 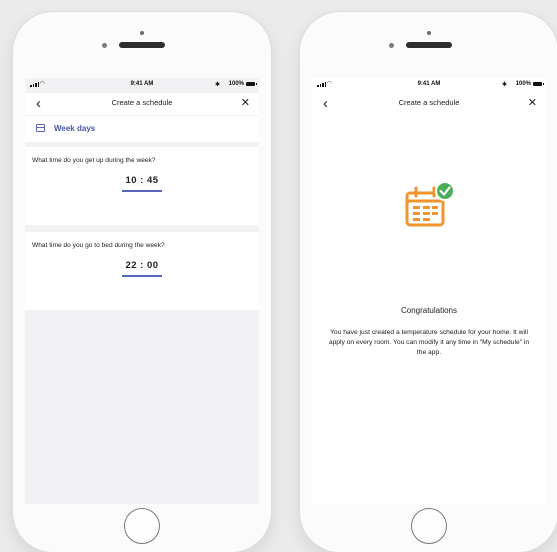 I want to click on calendar-check-icon, so click(x=430, y=204).